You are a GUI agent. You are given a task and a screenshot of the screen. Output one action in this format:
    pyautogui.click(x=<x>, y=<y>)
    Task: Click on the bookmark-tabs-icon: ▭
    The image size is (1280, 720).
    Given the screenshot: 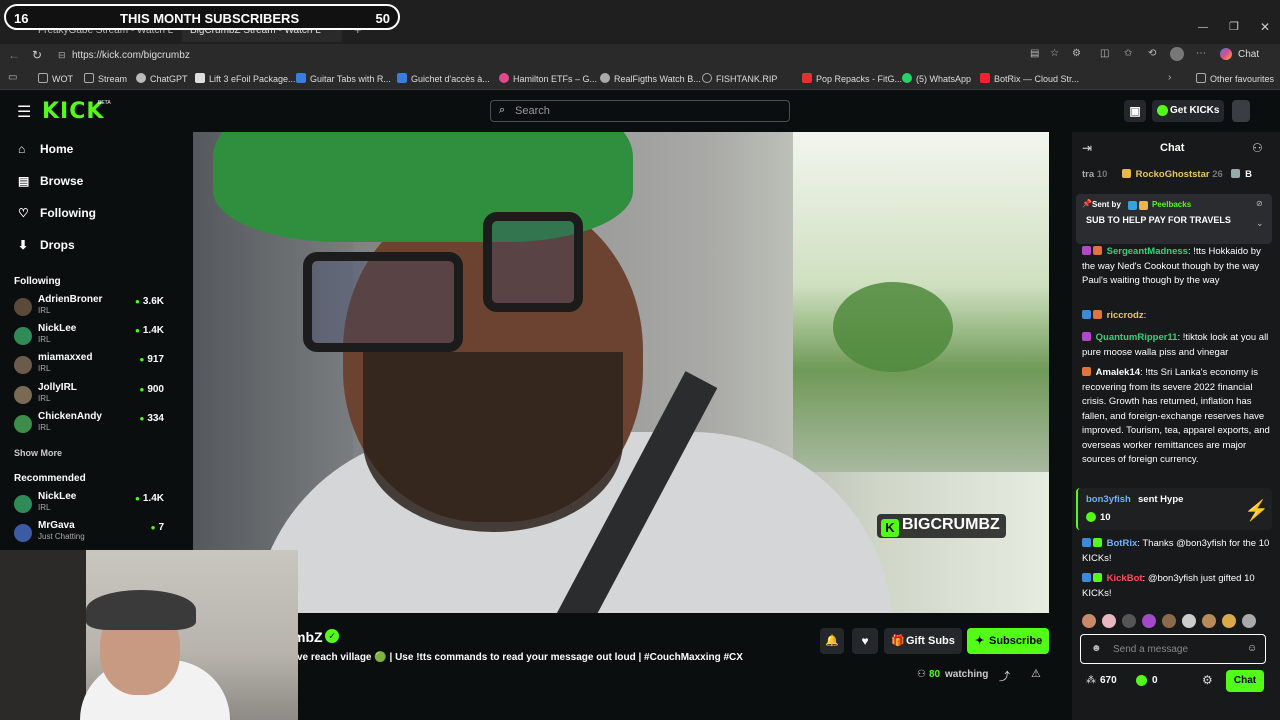 What is the action you would take?
    pyautogui.click(x=12, y=77)
    